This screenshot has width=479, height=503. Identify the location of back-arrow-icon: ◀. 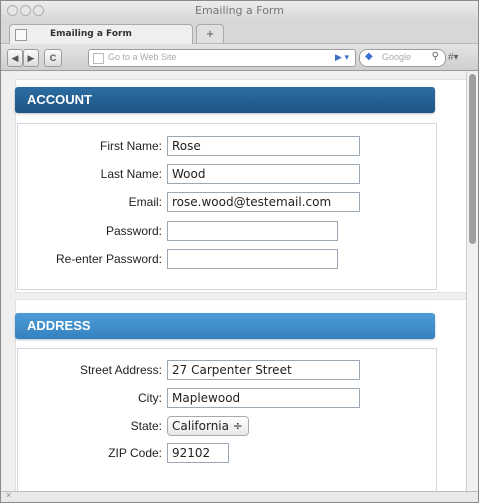
(15, 58).